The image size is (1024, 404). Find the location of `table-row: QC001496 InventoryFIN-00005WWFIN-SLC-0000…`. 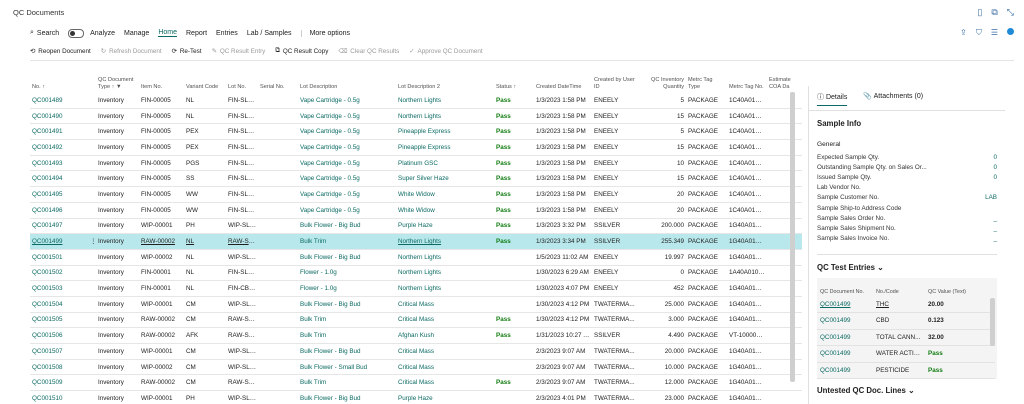

table-row: QC001496 InventoryFIN-00005WWFIN-SLC-0000… is located at coordinates (416, 210).